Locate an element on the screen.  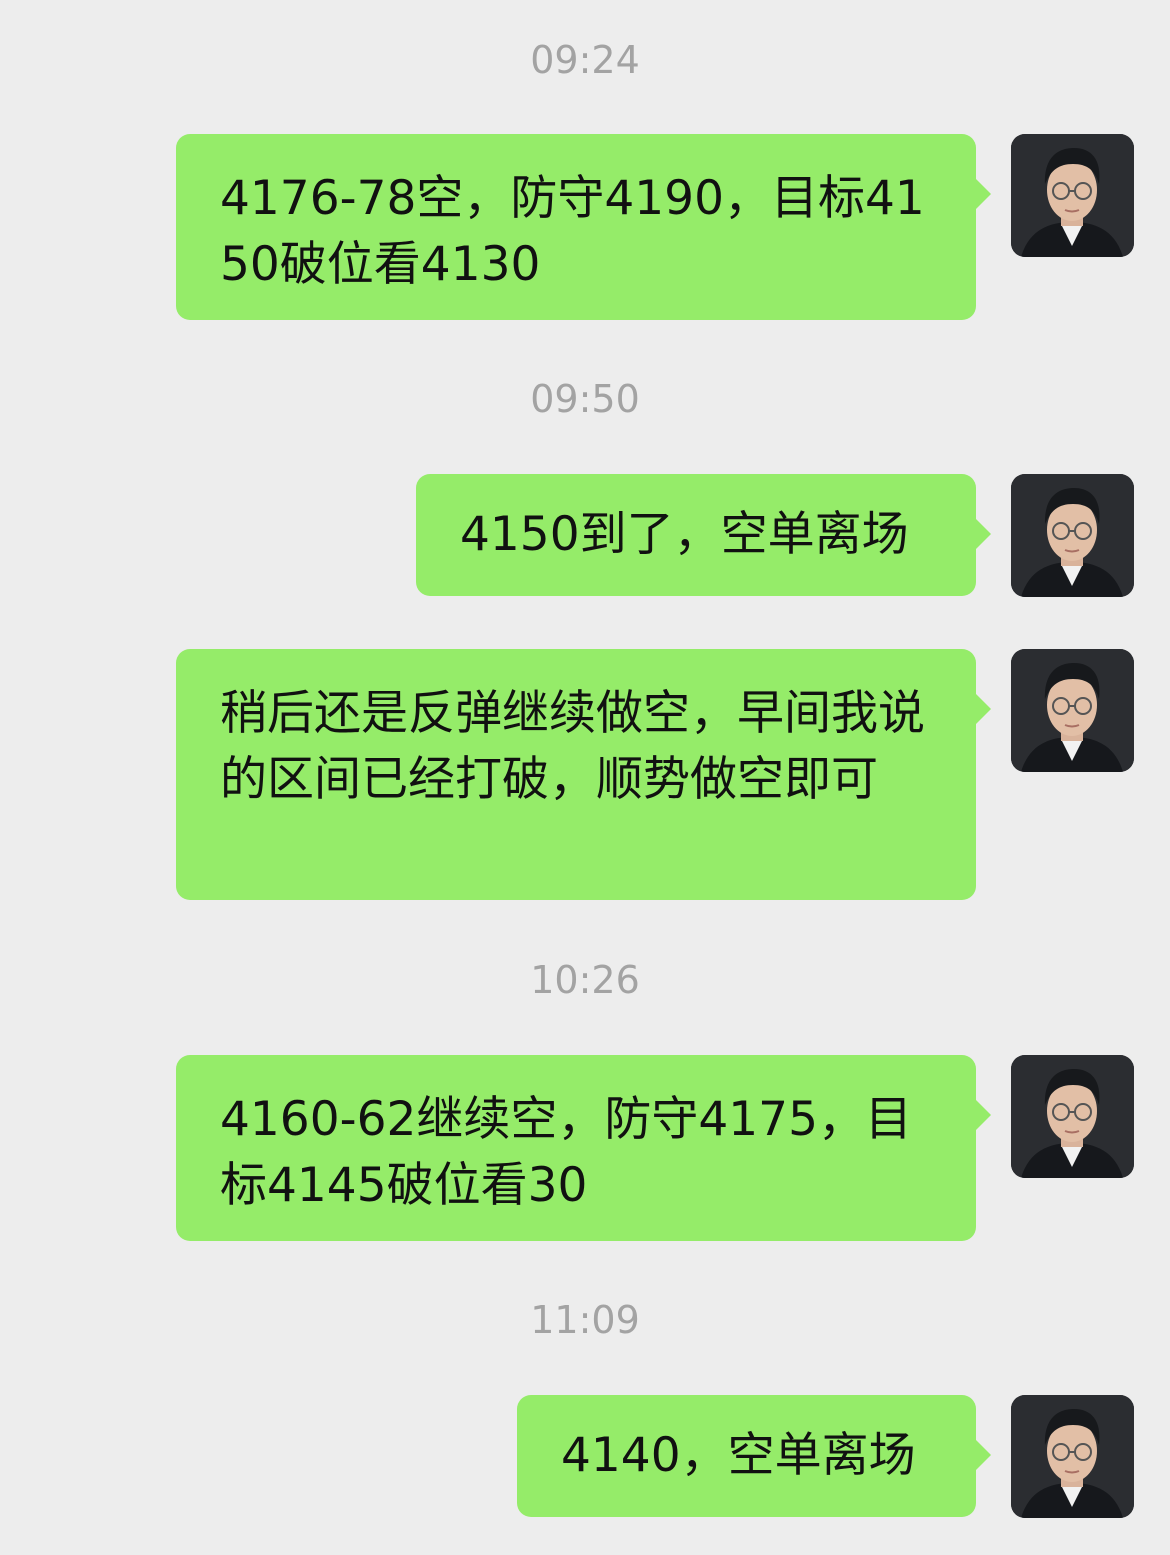
message-bubble: 4140，空单离场 is located at coordinates (754, 1456).